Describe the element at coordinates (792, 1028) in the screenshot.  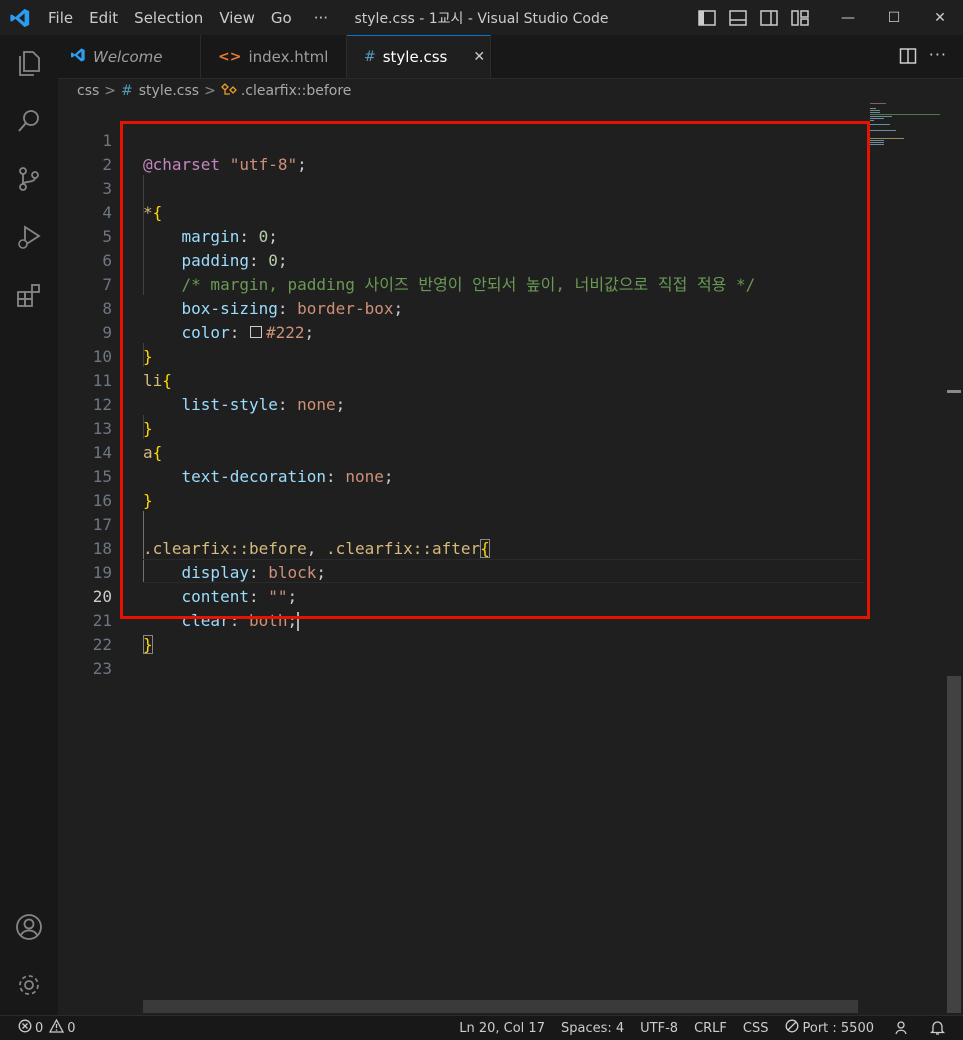
I see `no-entry-icon` at that location.